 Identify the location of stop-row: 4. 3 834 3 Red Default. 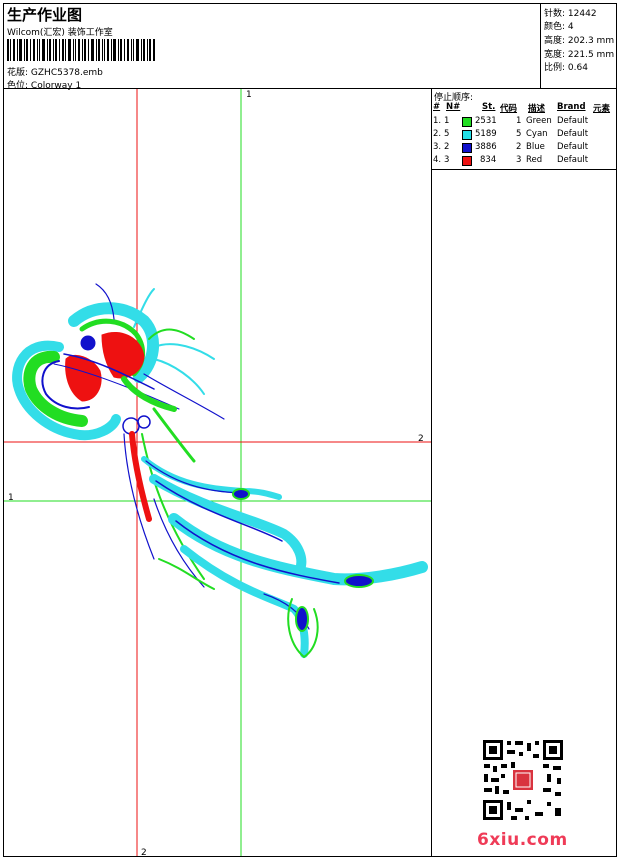
(511, 160).